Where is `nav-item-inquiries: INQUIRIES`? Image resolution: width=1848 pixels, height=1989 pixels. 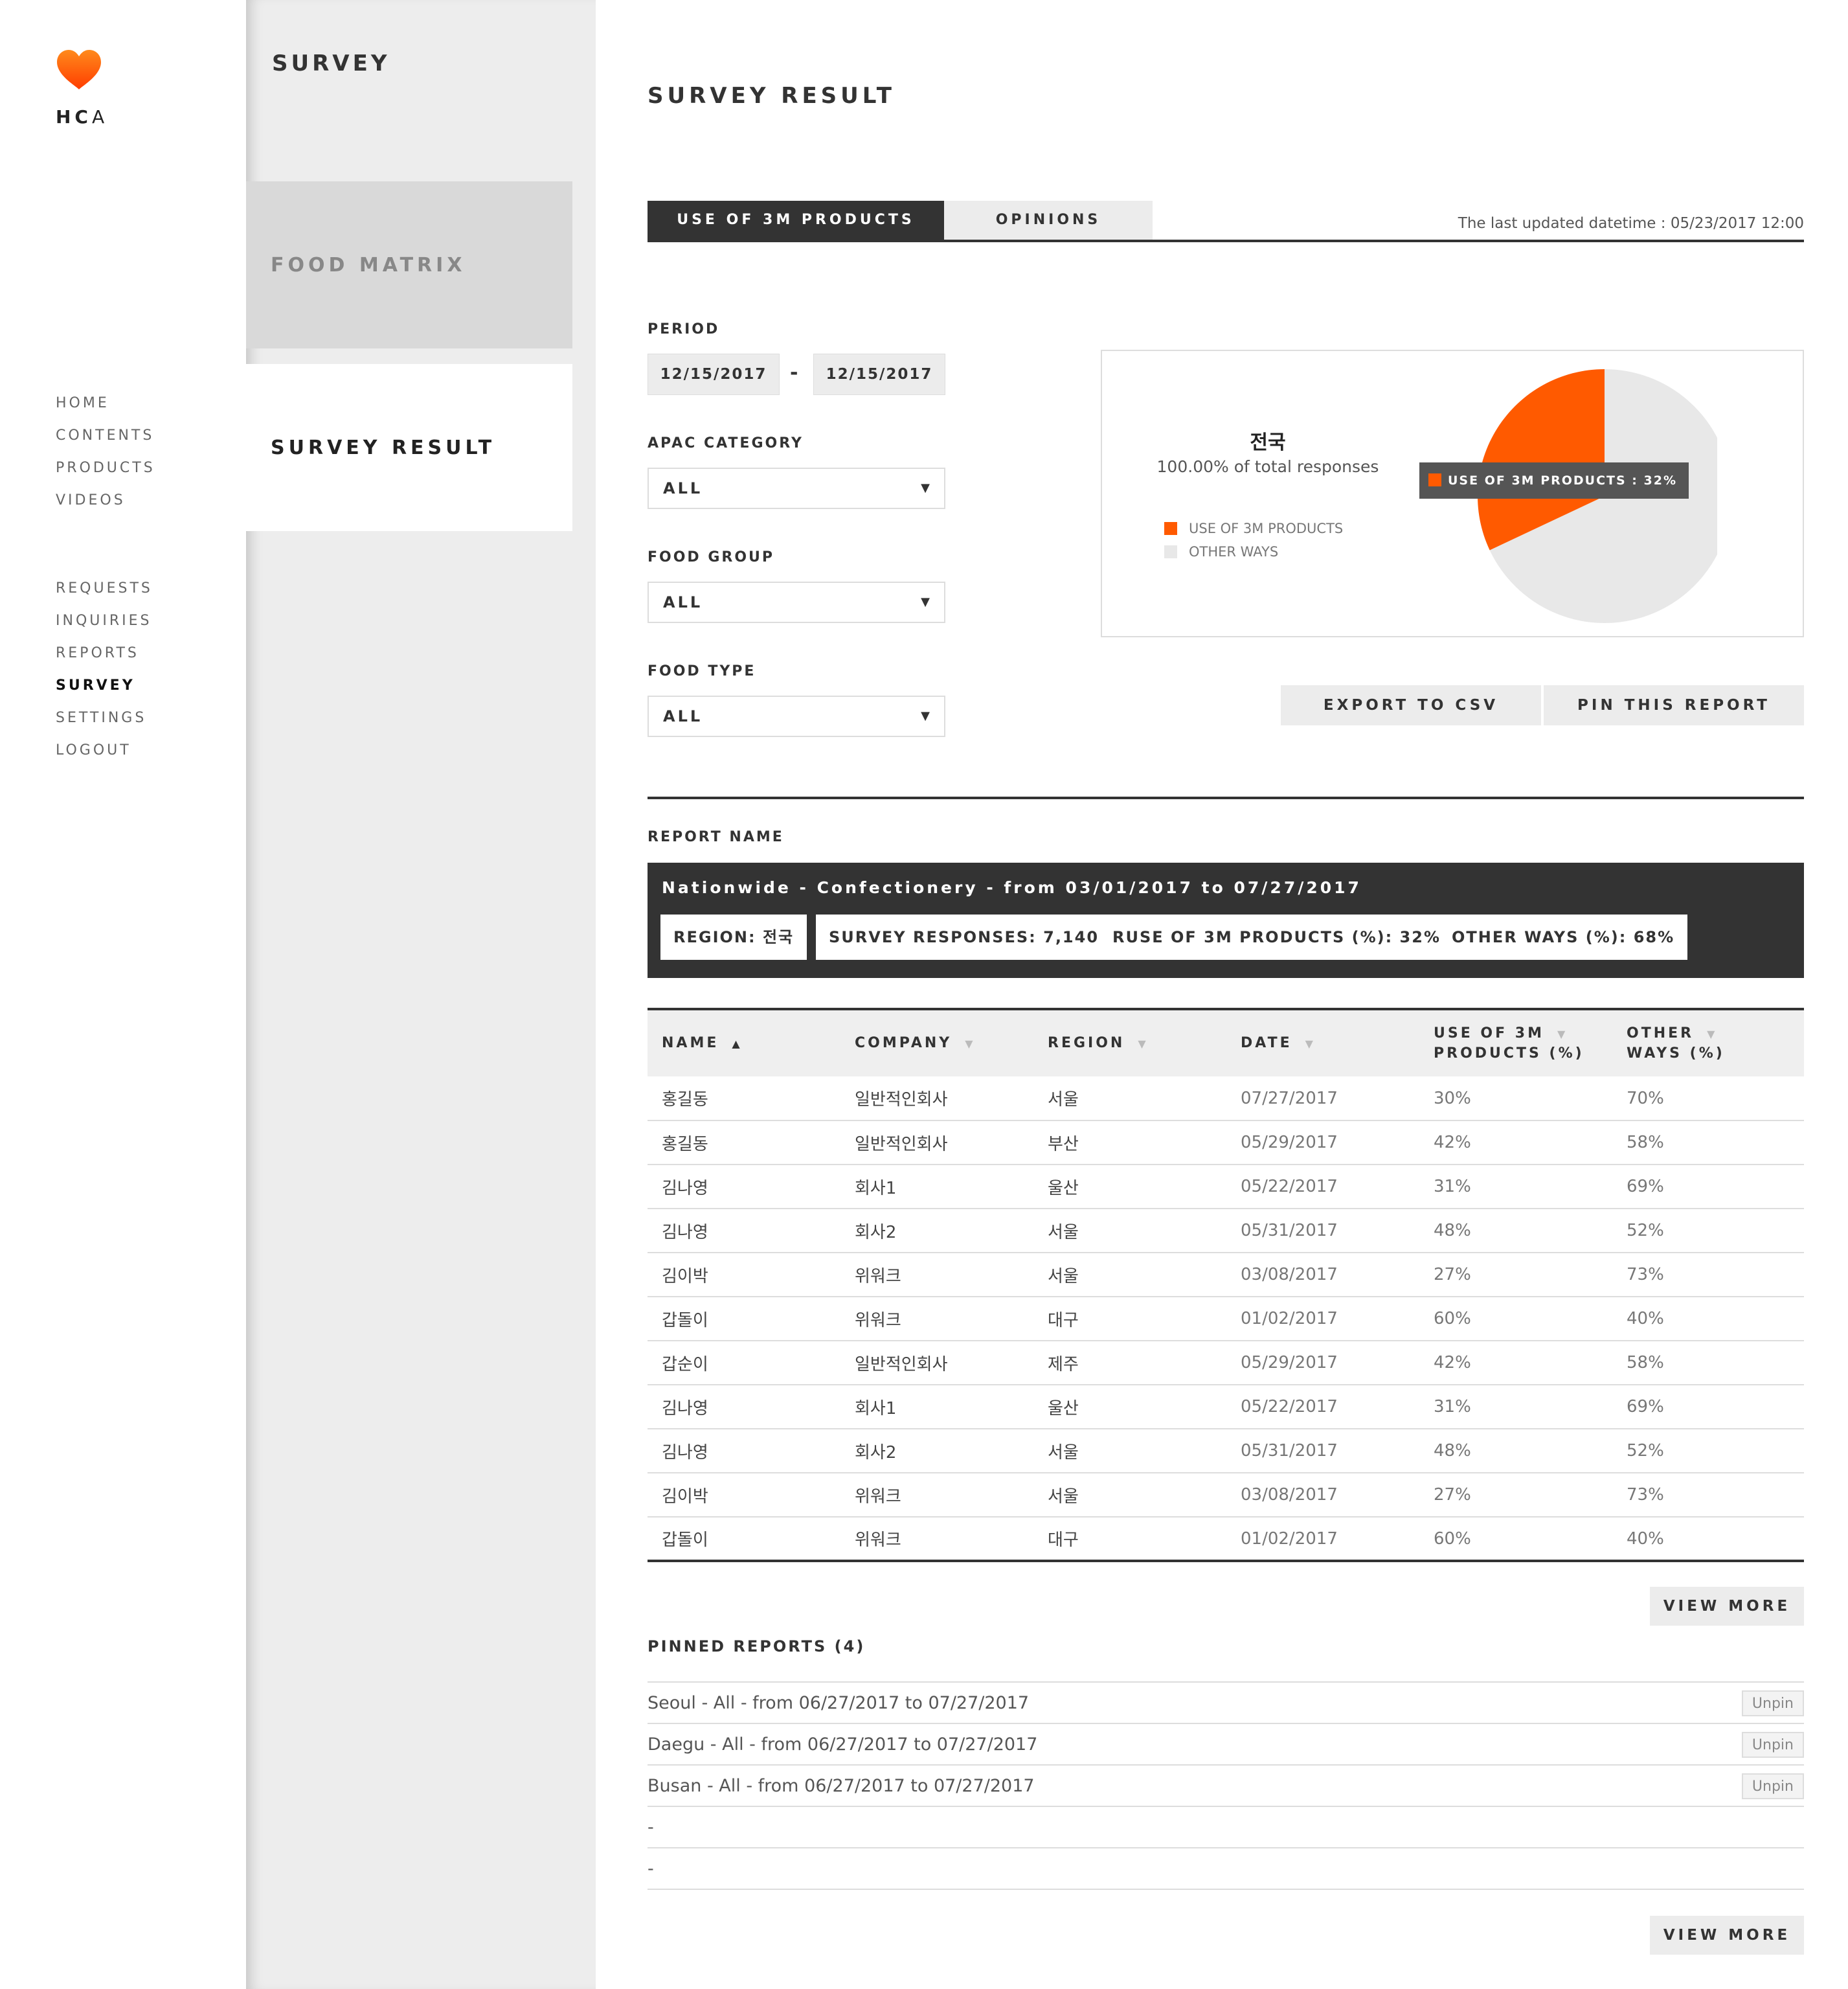
nav-item-inquiries: INQUIRIES is located at coordinates (104, 621).